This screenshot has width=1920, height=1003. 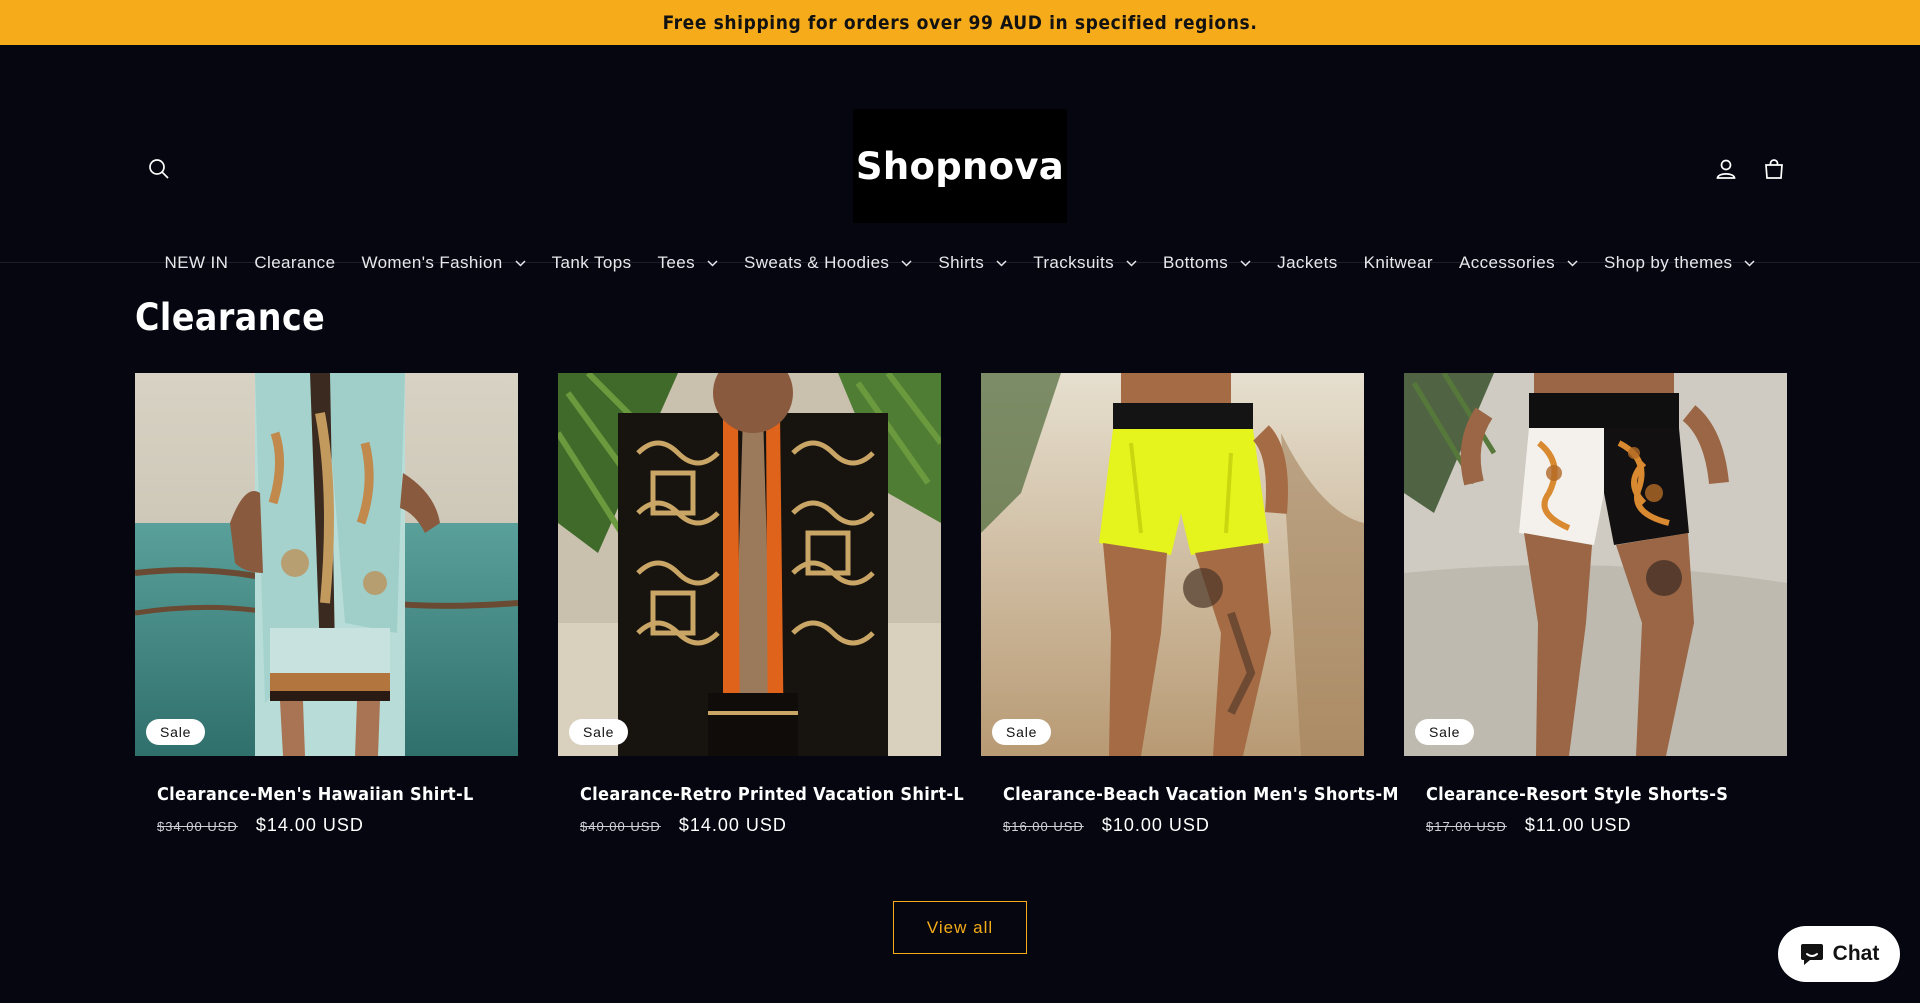 What do you see at coordinates (1189, 794) in the screenshot?
I see `product-title: Clearance-Beach Vacation Men's Shorts-M` at bounding box center [1189, 794].